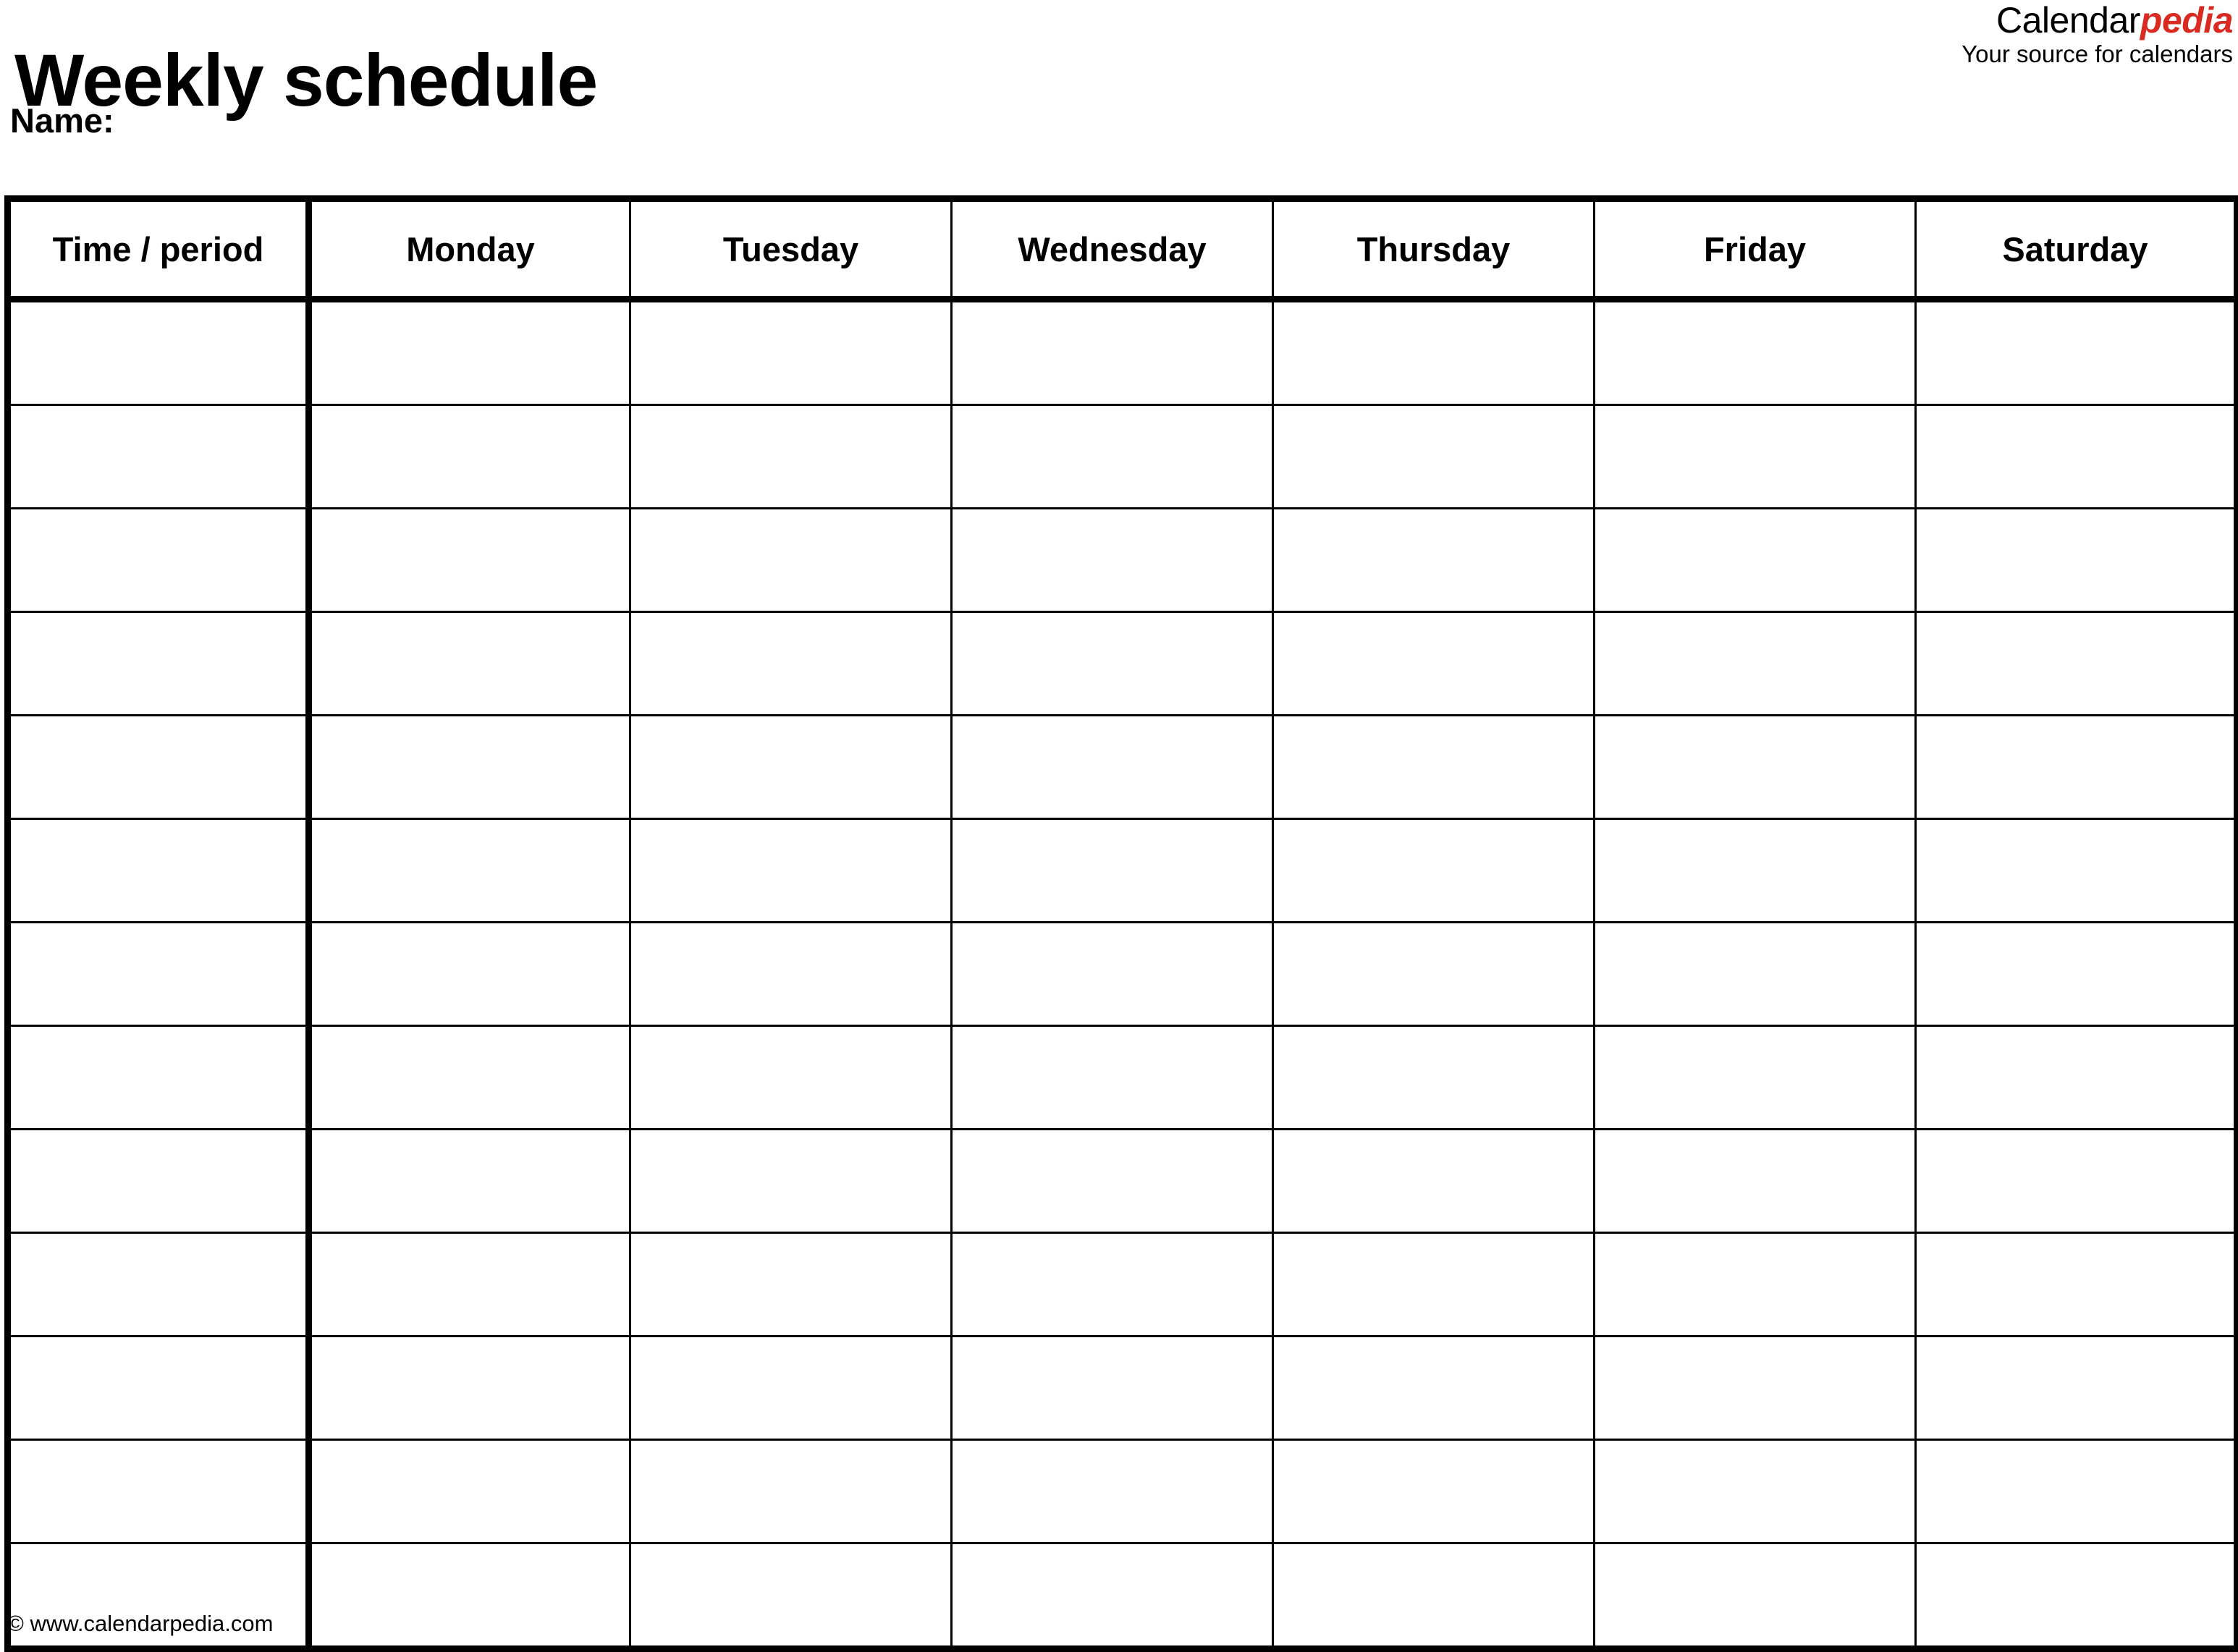  What do you see at coordinates (62, 120) in the screenshot?
I see `name-field-label: Name:` at bounding box center [62, 120].